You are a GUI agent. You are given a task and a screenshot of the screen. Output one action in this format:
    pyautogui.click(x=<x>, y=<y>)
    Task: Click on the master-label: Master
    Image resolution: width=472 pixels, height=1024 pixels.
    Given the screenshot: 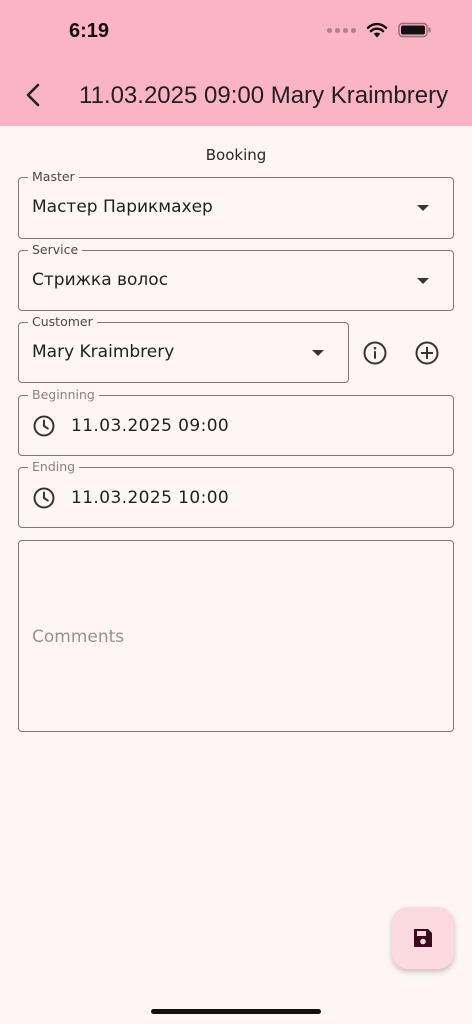 What is the action you would take?
    pyautogui.click(x=53, y=177)
    